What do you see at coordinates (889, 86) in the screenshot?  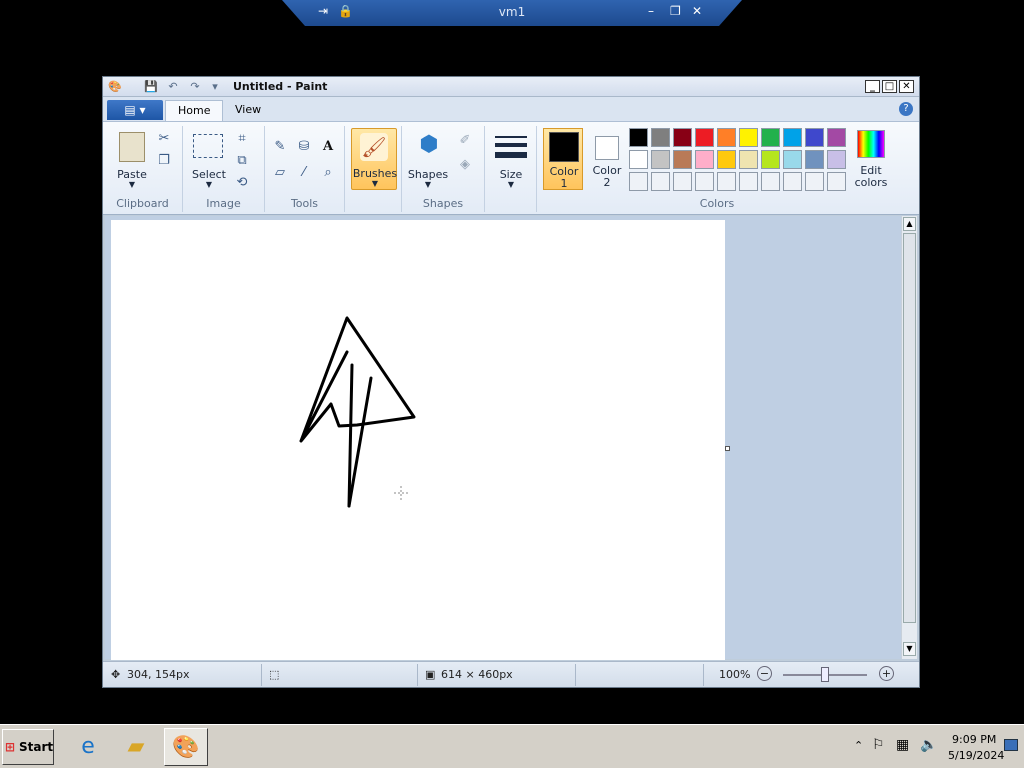 I see `maximize-button: □` at bounding box center [889, 86].